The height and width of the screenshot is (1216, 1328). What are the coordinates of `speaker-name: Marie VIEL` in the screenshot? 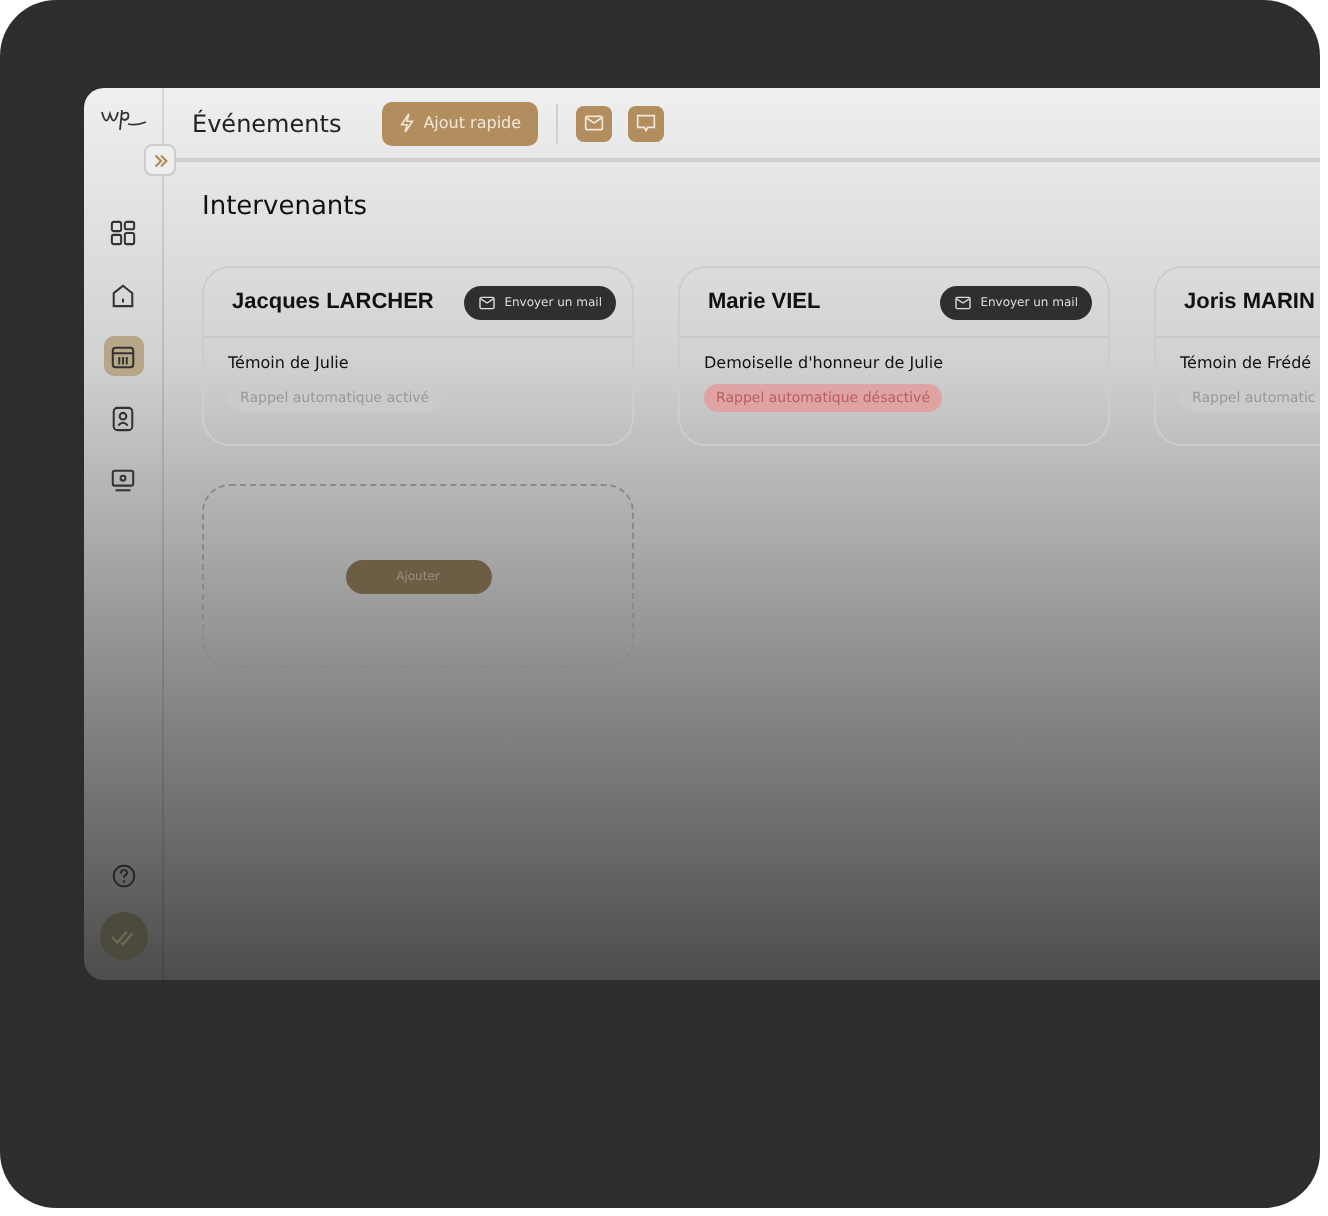 It's located at (764, 302).